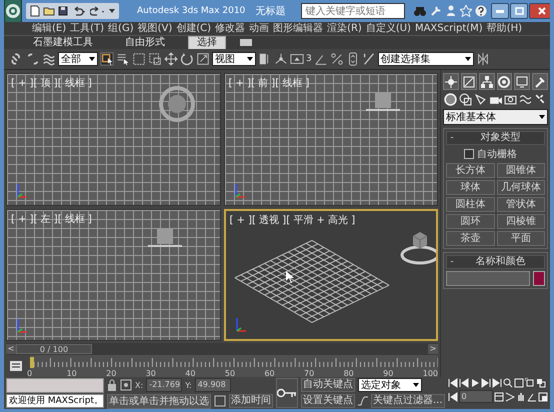  What do you see at coordinates (234, 366) in the screenshot?
I see `track-bar: 0 10 20 30 40 50 60 70 80 90 100` at bounding box center [234, 366].